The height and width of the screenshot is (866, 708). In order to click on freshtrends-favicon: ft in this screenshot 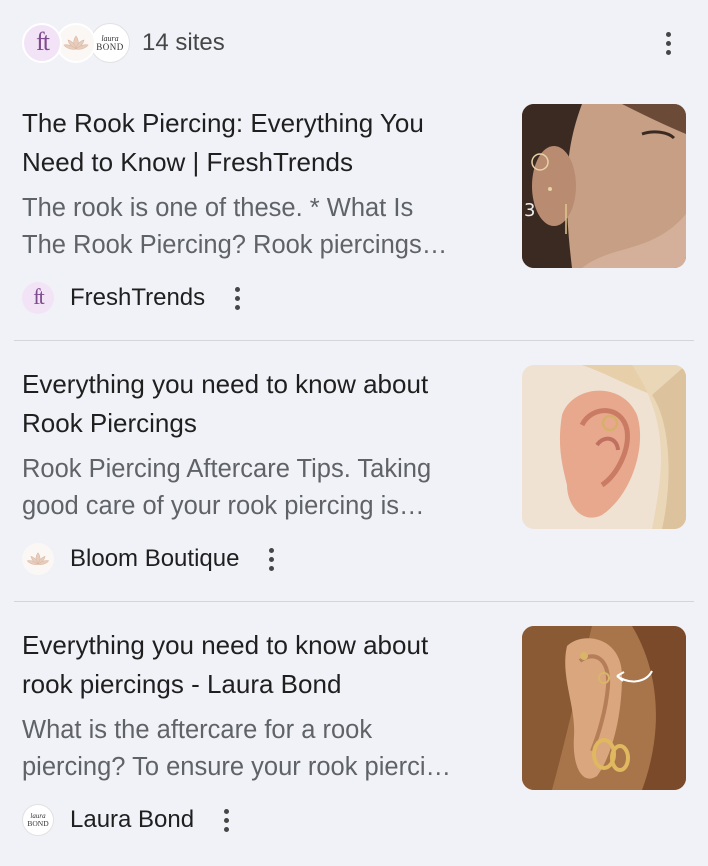, I will do `click(42, 43)`.